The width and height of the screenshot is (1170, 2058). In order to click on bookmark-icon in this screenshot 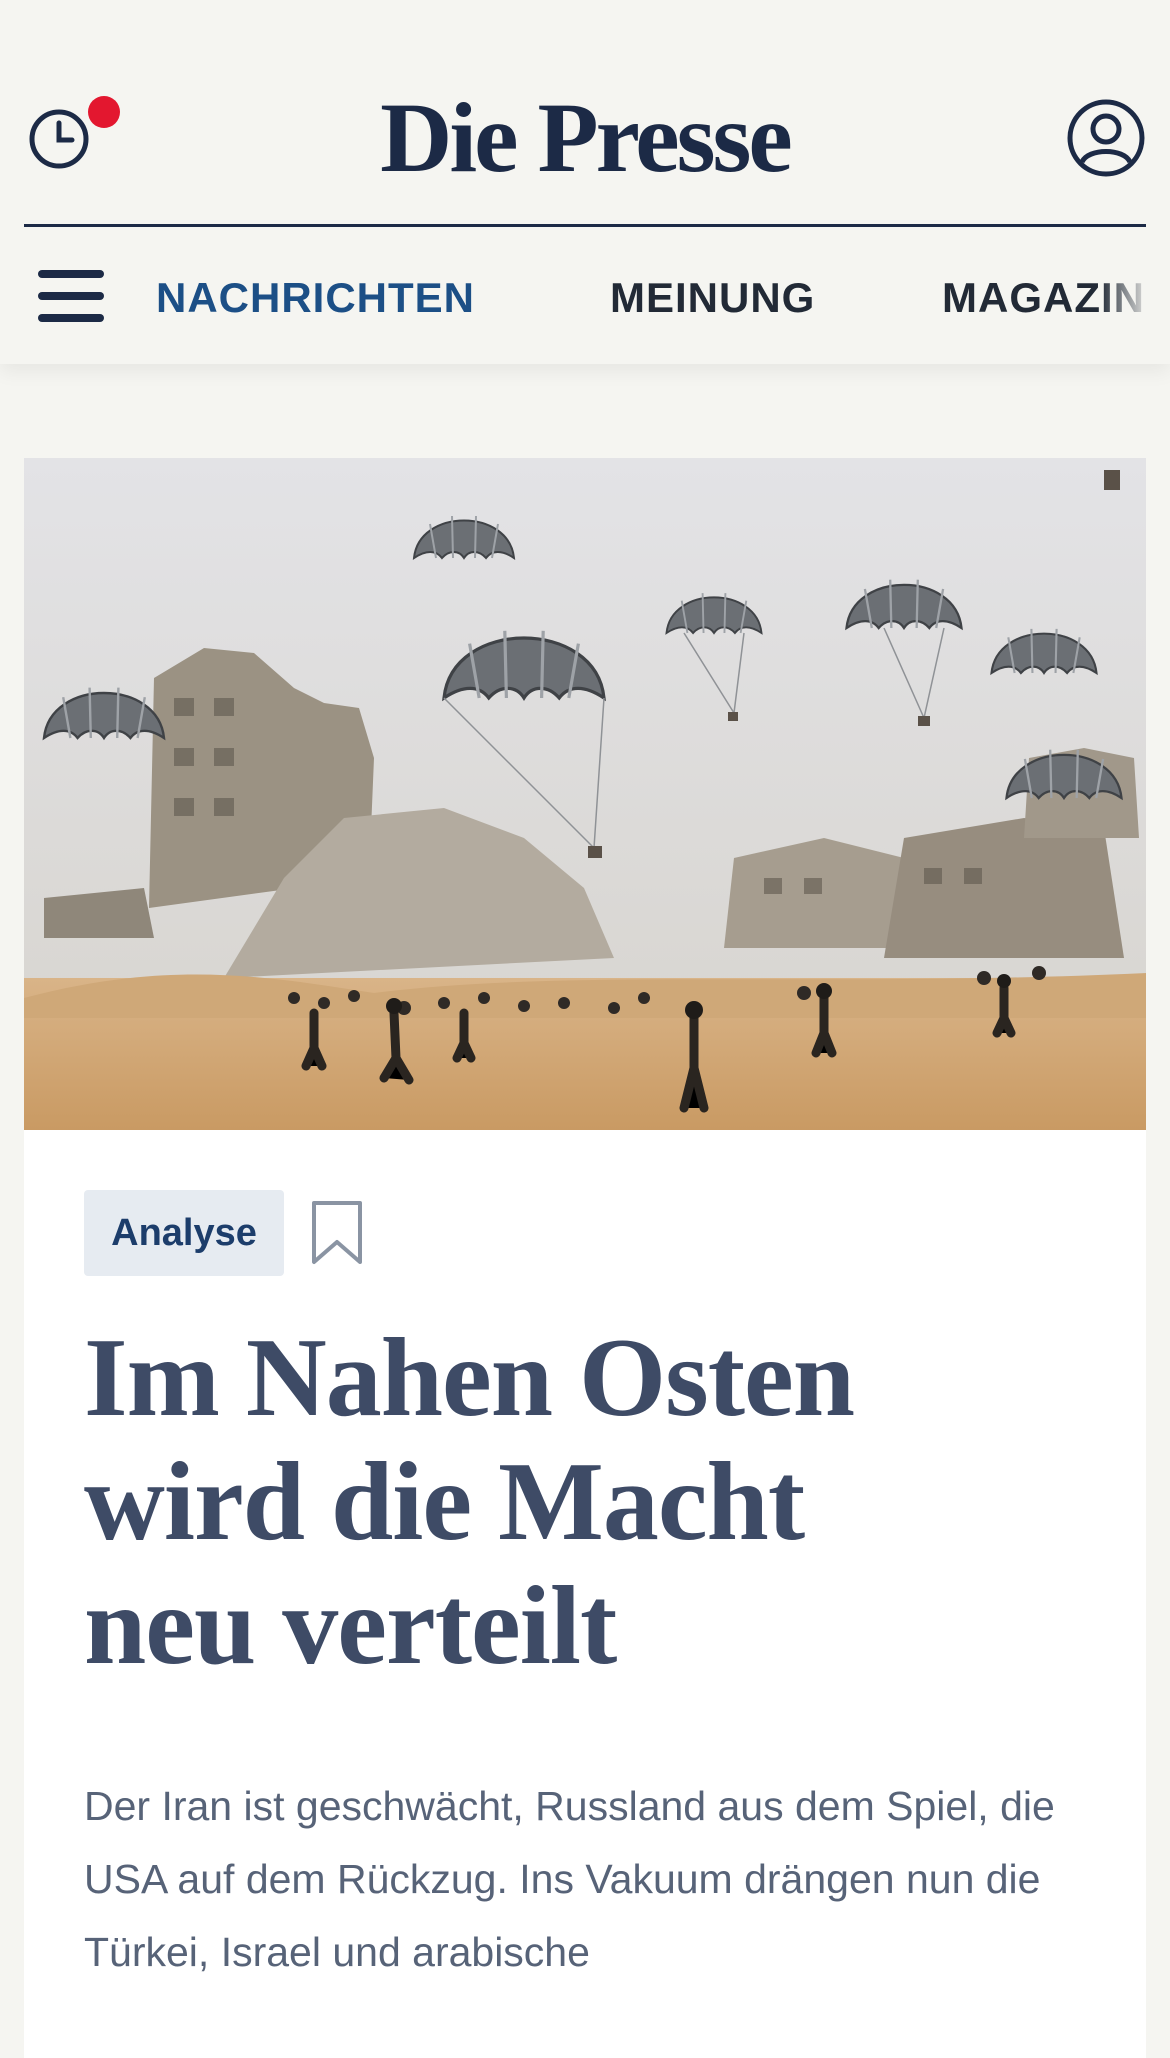, I will do `click(337, 1232)`.